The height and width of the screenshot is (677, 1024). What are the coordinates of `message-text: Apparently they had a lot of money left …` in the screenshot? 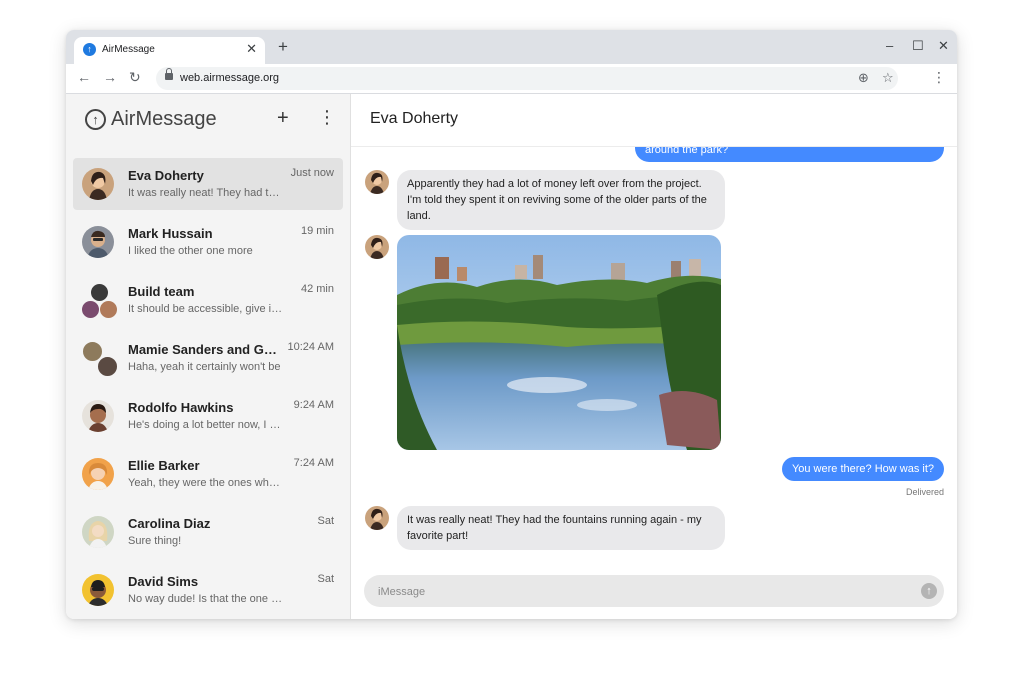 It's located at (557, 200).